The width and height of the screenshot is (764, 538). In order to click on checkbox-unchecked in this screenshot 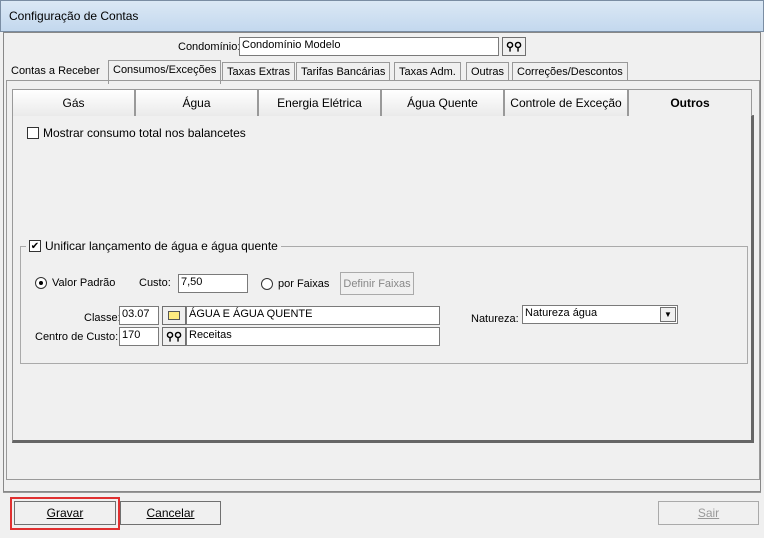, I will do `click(33, 133)`.